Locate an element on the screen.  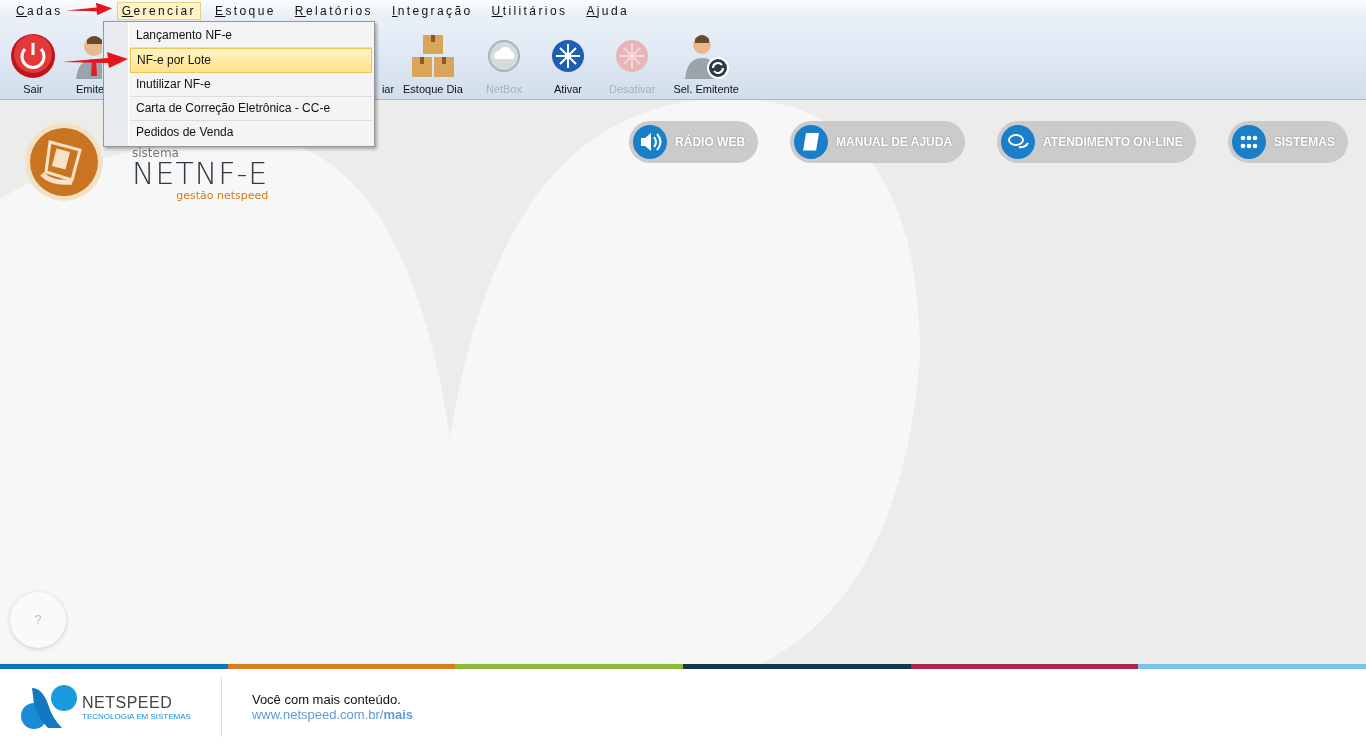
pointer-arrow is located at coordinates (89, 9).